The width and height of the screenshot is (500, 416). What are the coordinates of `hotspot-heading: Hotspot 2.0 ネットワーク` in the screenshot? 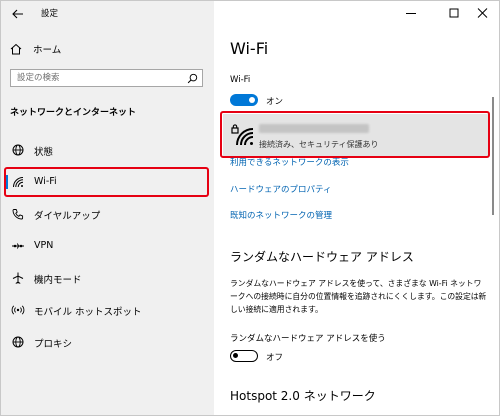 It's located at (303, 396).